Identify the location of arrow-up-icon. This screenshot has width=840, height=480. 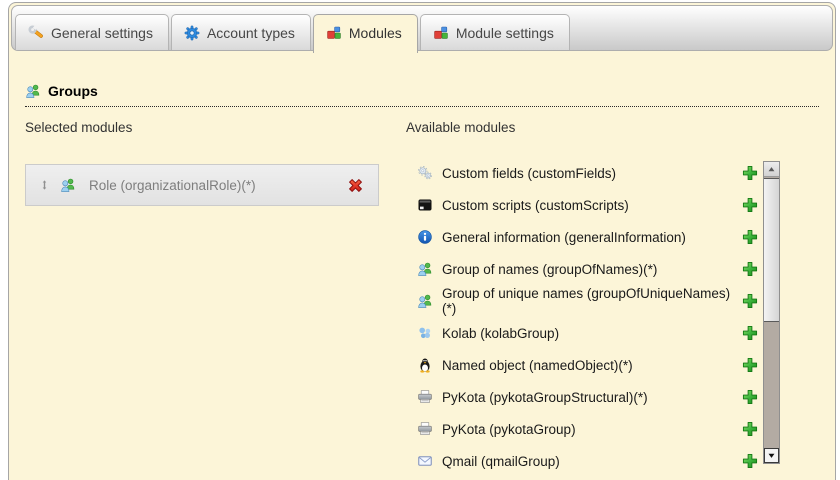
(771, 169).